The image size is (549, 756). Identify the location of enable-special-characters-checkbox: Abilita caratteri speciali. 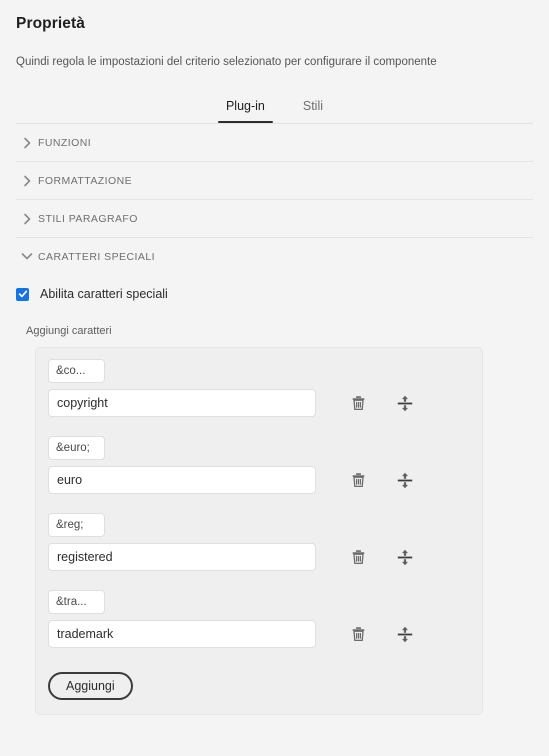
(282, 294).